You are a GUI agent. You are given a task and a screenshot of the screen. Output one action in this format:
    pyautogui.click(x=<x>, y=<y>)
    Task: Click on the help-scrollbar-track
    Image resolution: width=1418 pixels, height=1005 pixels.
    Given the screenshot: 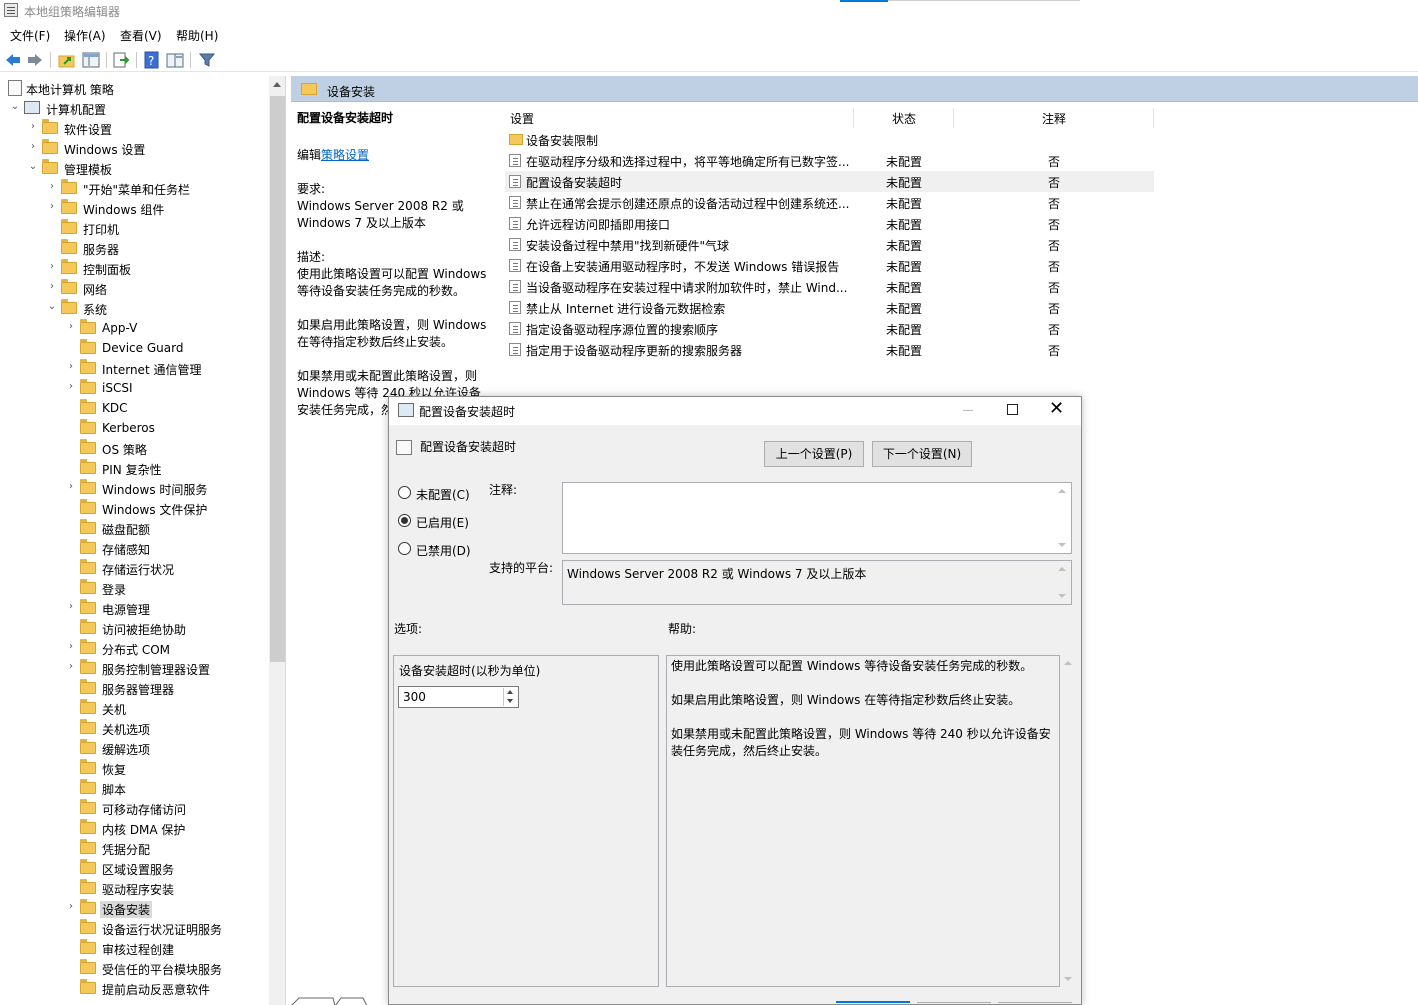 What is the action you would take?
    pyautogui.click(x=1068, y=821)
    